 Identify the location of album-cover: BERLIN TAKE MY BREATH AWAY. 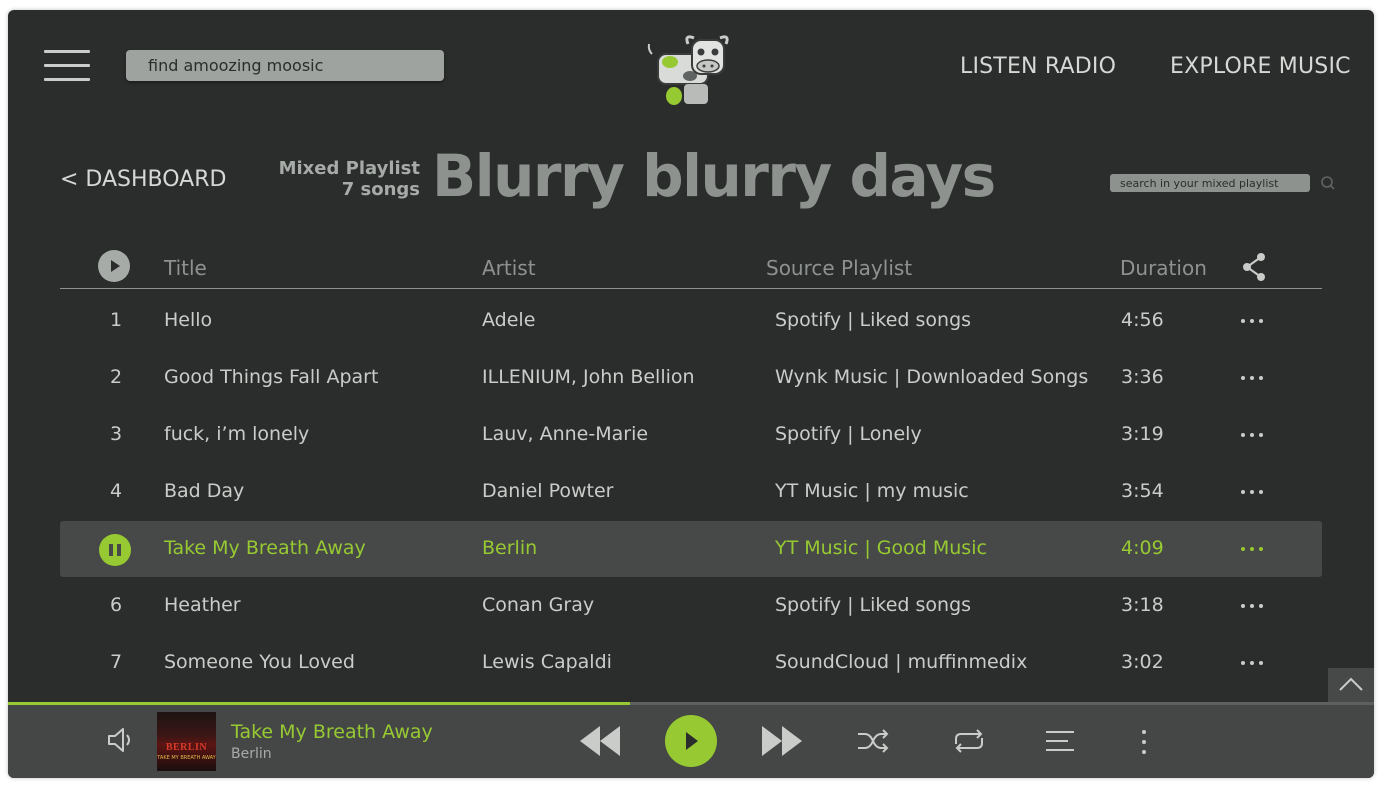
(186, 741).